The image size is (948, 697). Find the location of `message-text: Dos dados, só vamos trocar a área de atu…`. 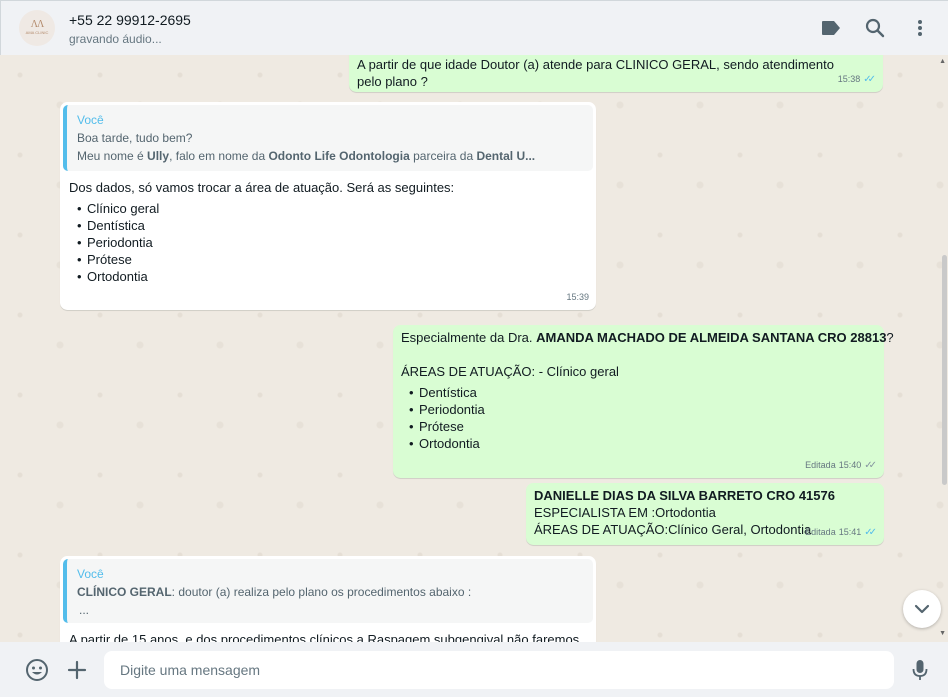

message-text: Dos dados, só vamos trocar a área de atu… is located at coordinates (262, 187).